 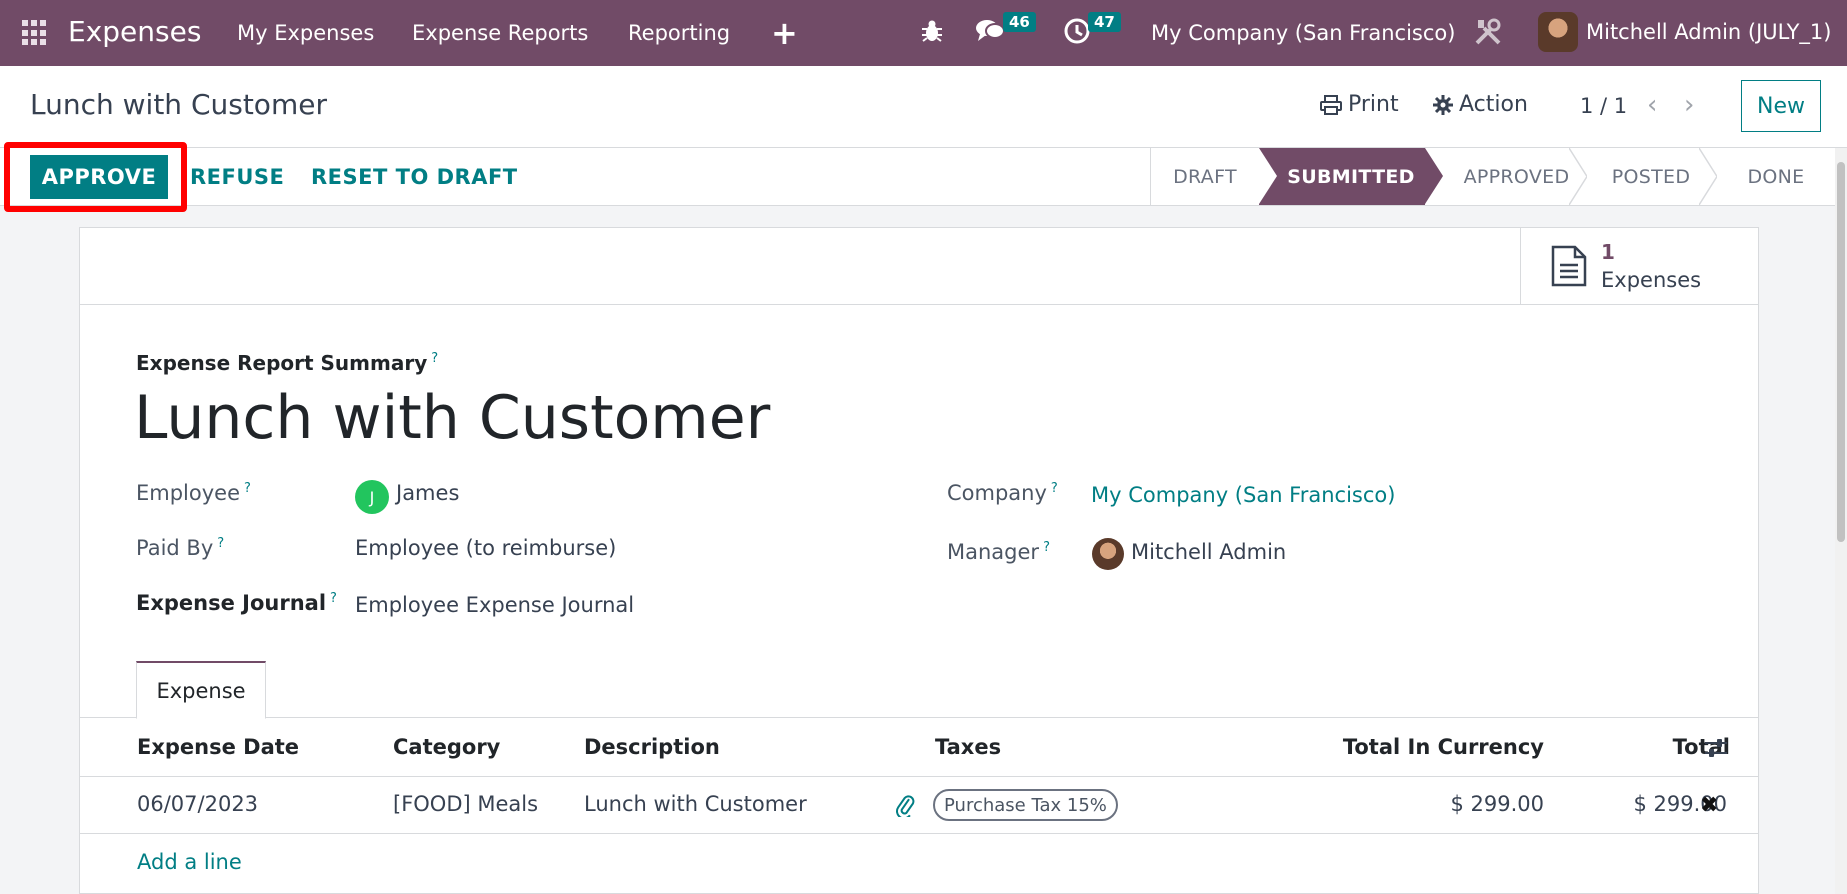 I want to click on tab-expense: Expense, so click(x=201, y=690).